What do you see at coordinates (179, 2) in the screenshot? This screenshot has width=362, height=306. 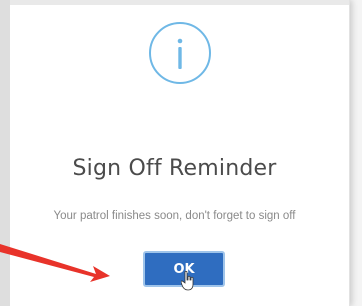 I see `dialog-top-border` at bounding box center [179, 2].